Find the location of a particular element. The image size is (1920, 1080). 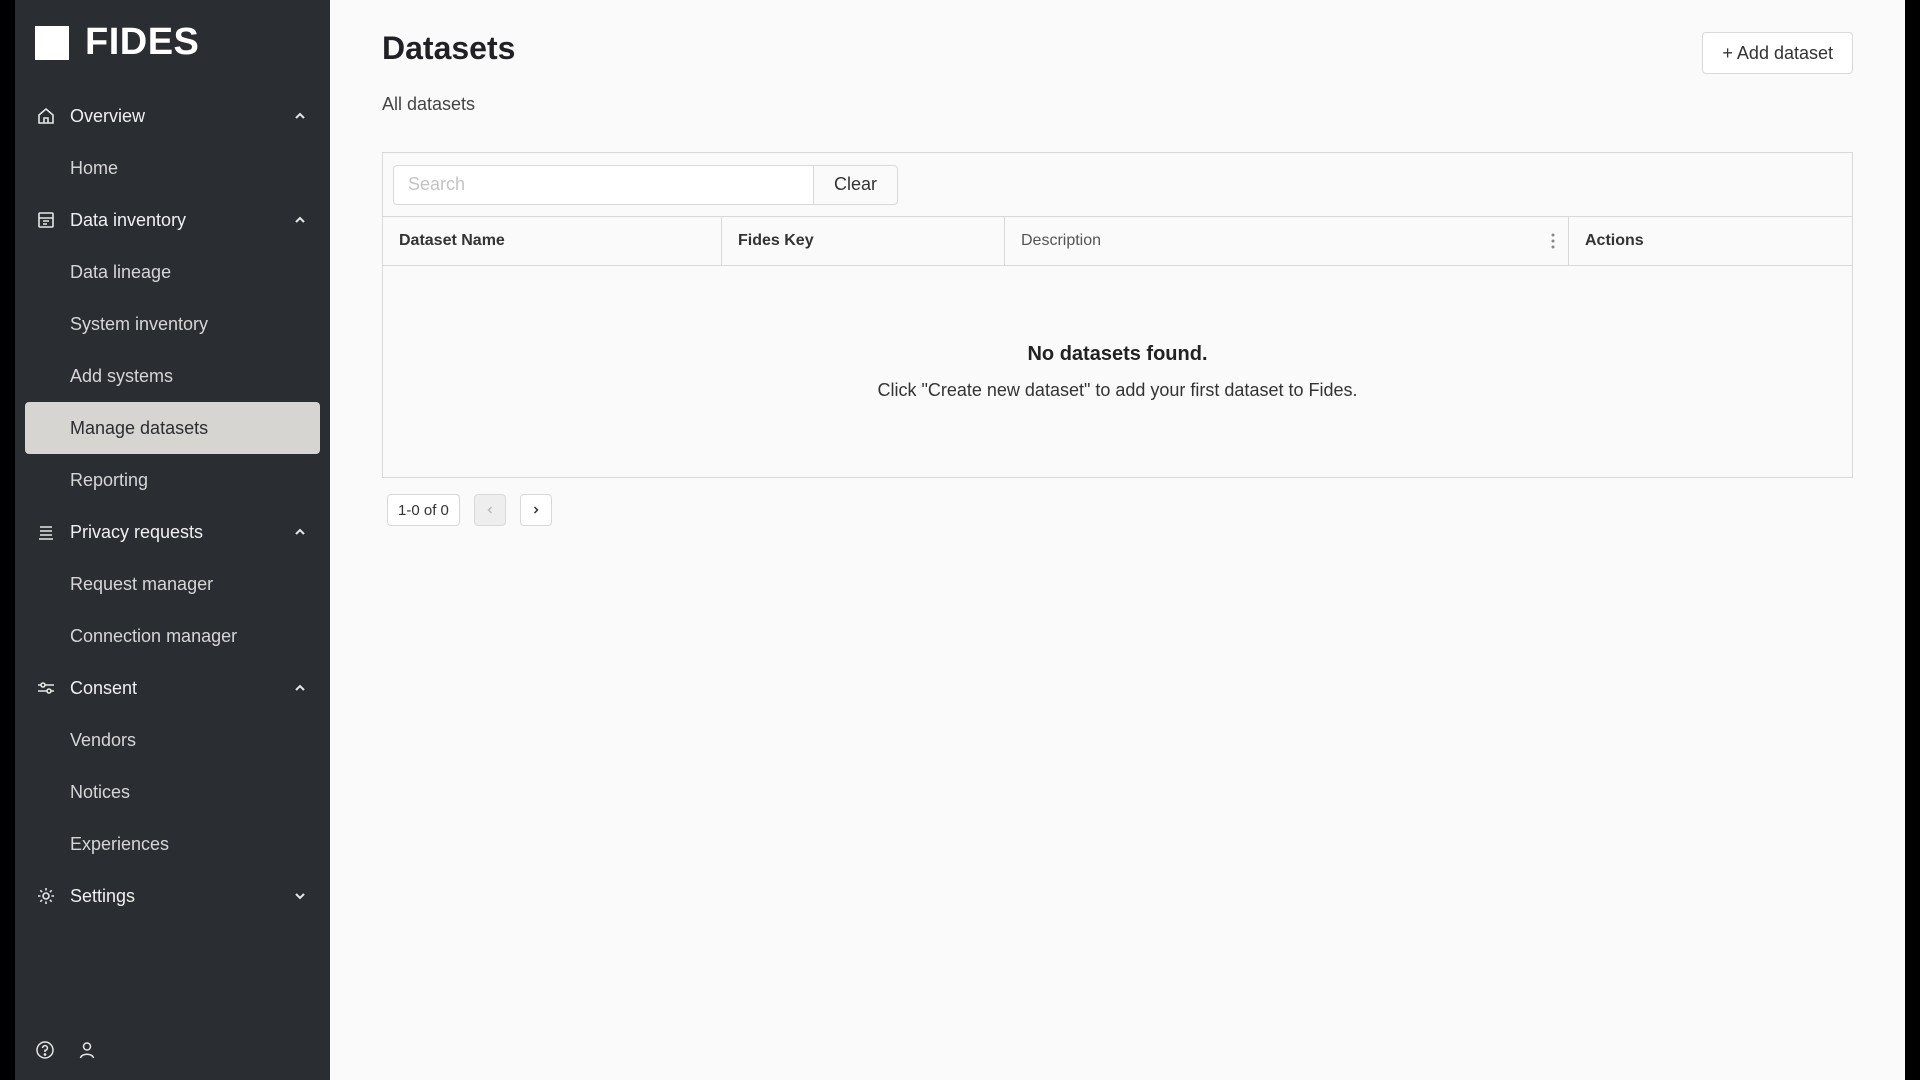

sidebar-item-add-systems: Add systems is located at coordinates (172, 376).